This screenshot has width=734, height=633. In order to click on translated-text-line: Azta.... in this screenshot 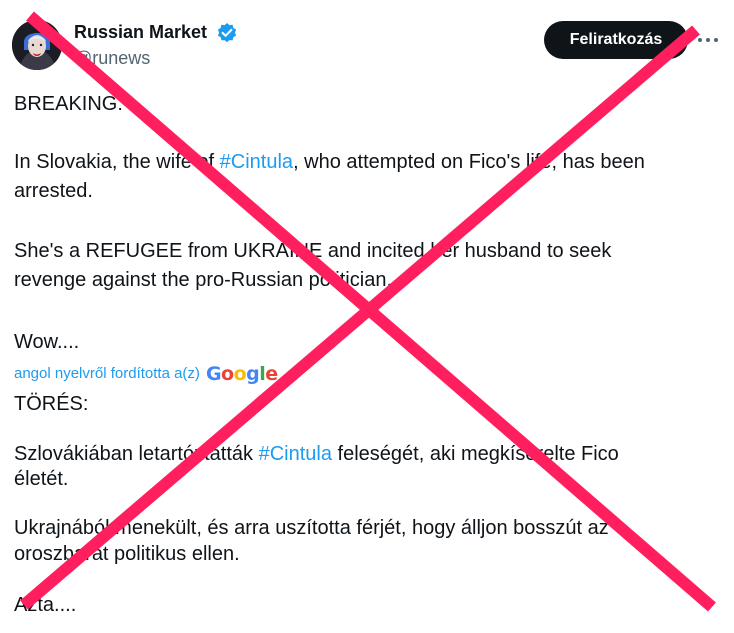, I will do `click(45, 605)`.